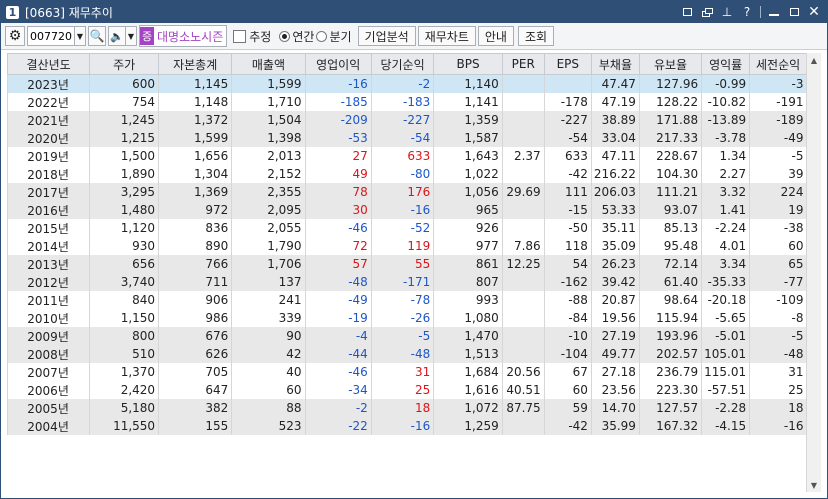  What do you see at coordinates (124, 64) in the screenshot?
I see `column-header: 주가` at bounding box center [124, 64].